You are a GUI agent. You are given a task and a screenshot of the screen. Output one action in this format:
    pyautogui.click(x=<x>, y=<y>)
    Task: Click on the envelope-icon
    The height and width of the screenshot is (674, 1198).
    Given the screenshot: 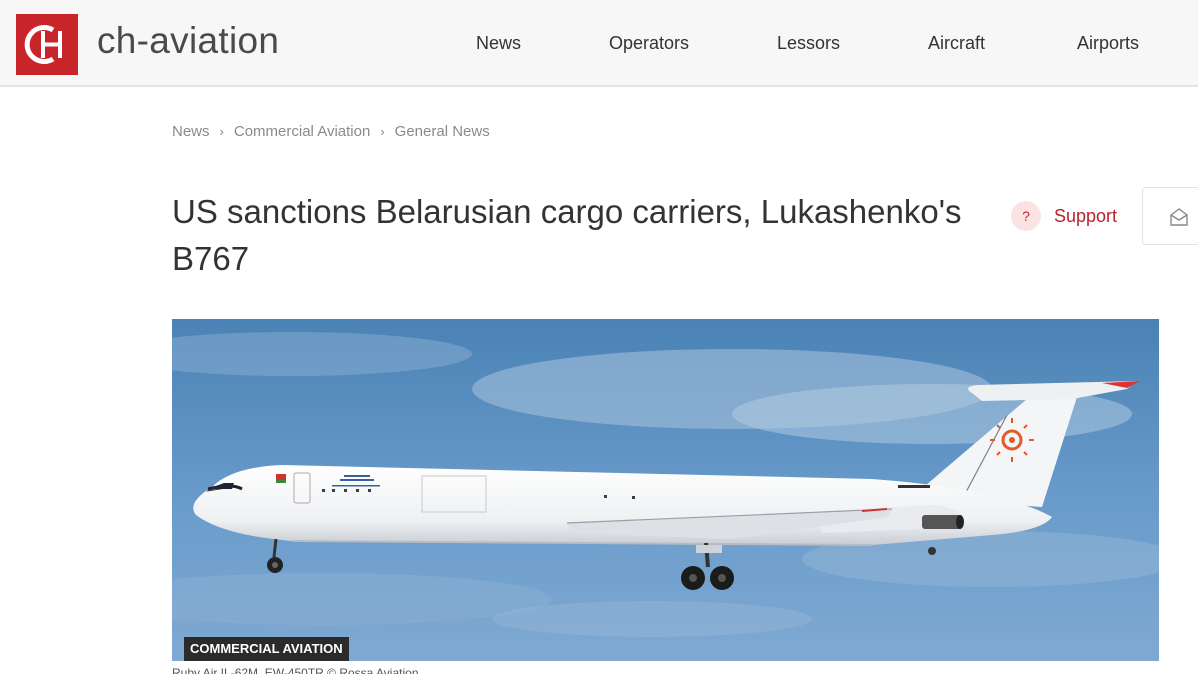 What is the action you would take?
    pyautogui.click(x=1179, y=217)
    